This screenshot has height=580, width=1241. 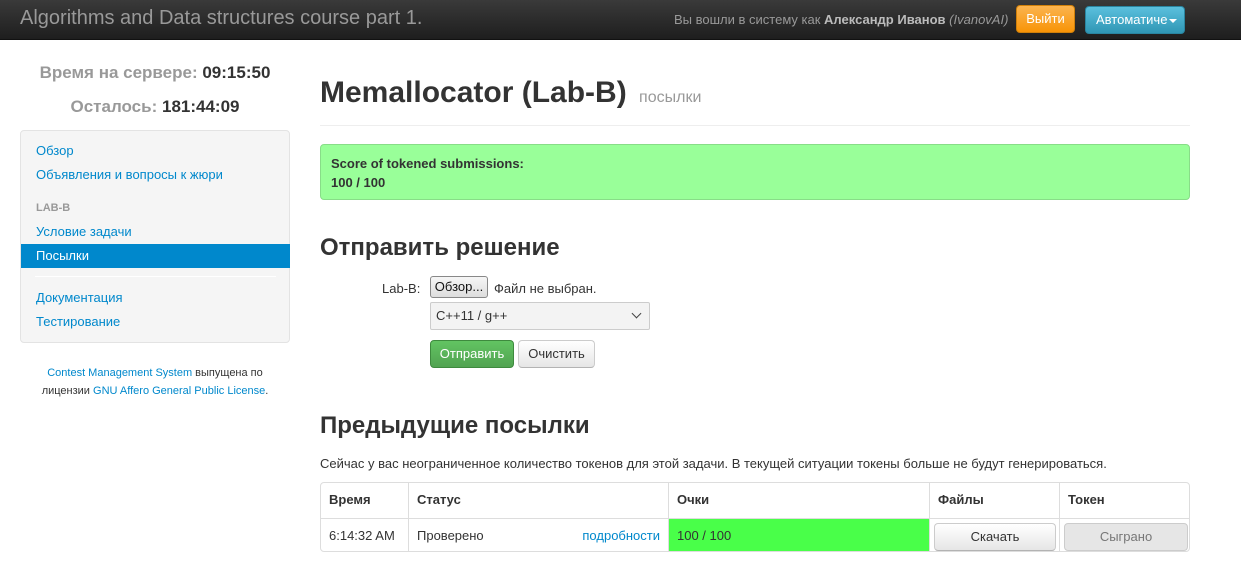 I want to click on footer-text-3: ., so click(x=267, y=391).